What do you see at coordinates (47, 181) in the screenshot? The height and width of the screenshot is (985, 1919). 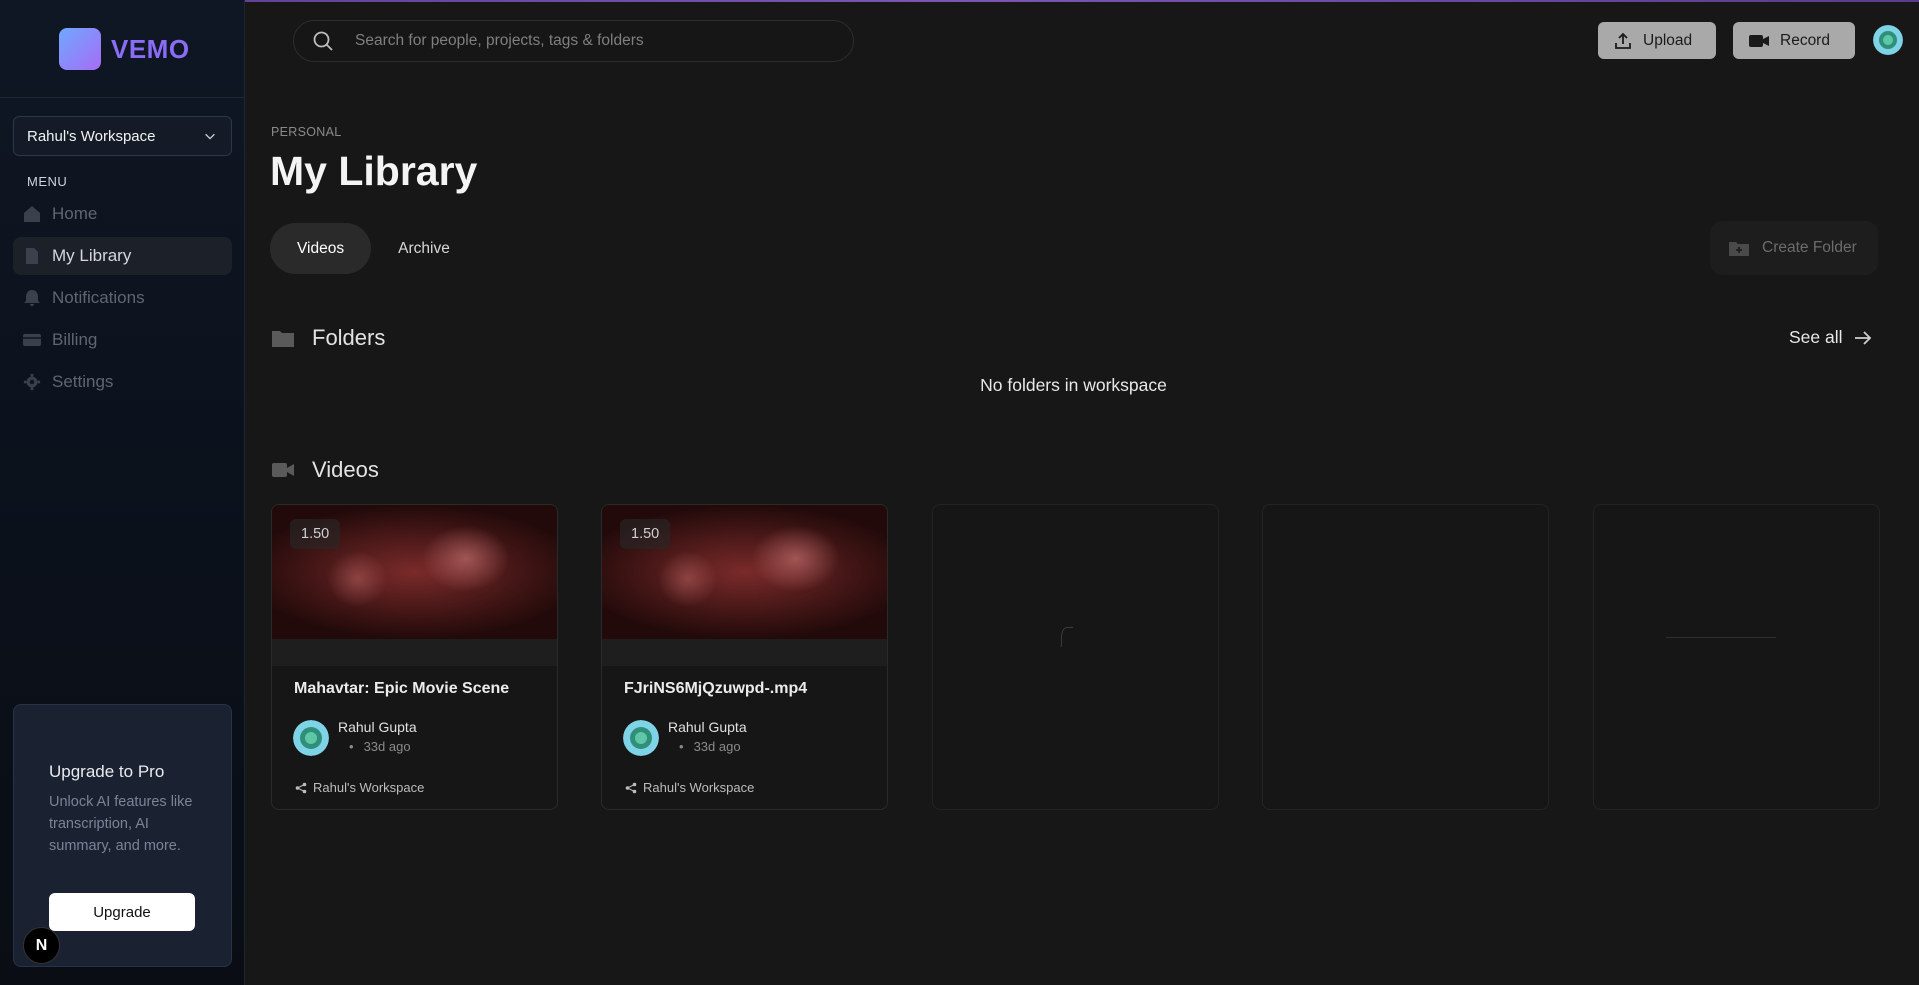 I see `menu-label: MENU` at bounding box center [47, 181].